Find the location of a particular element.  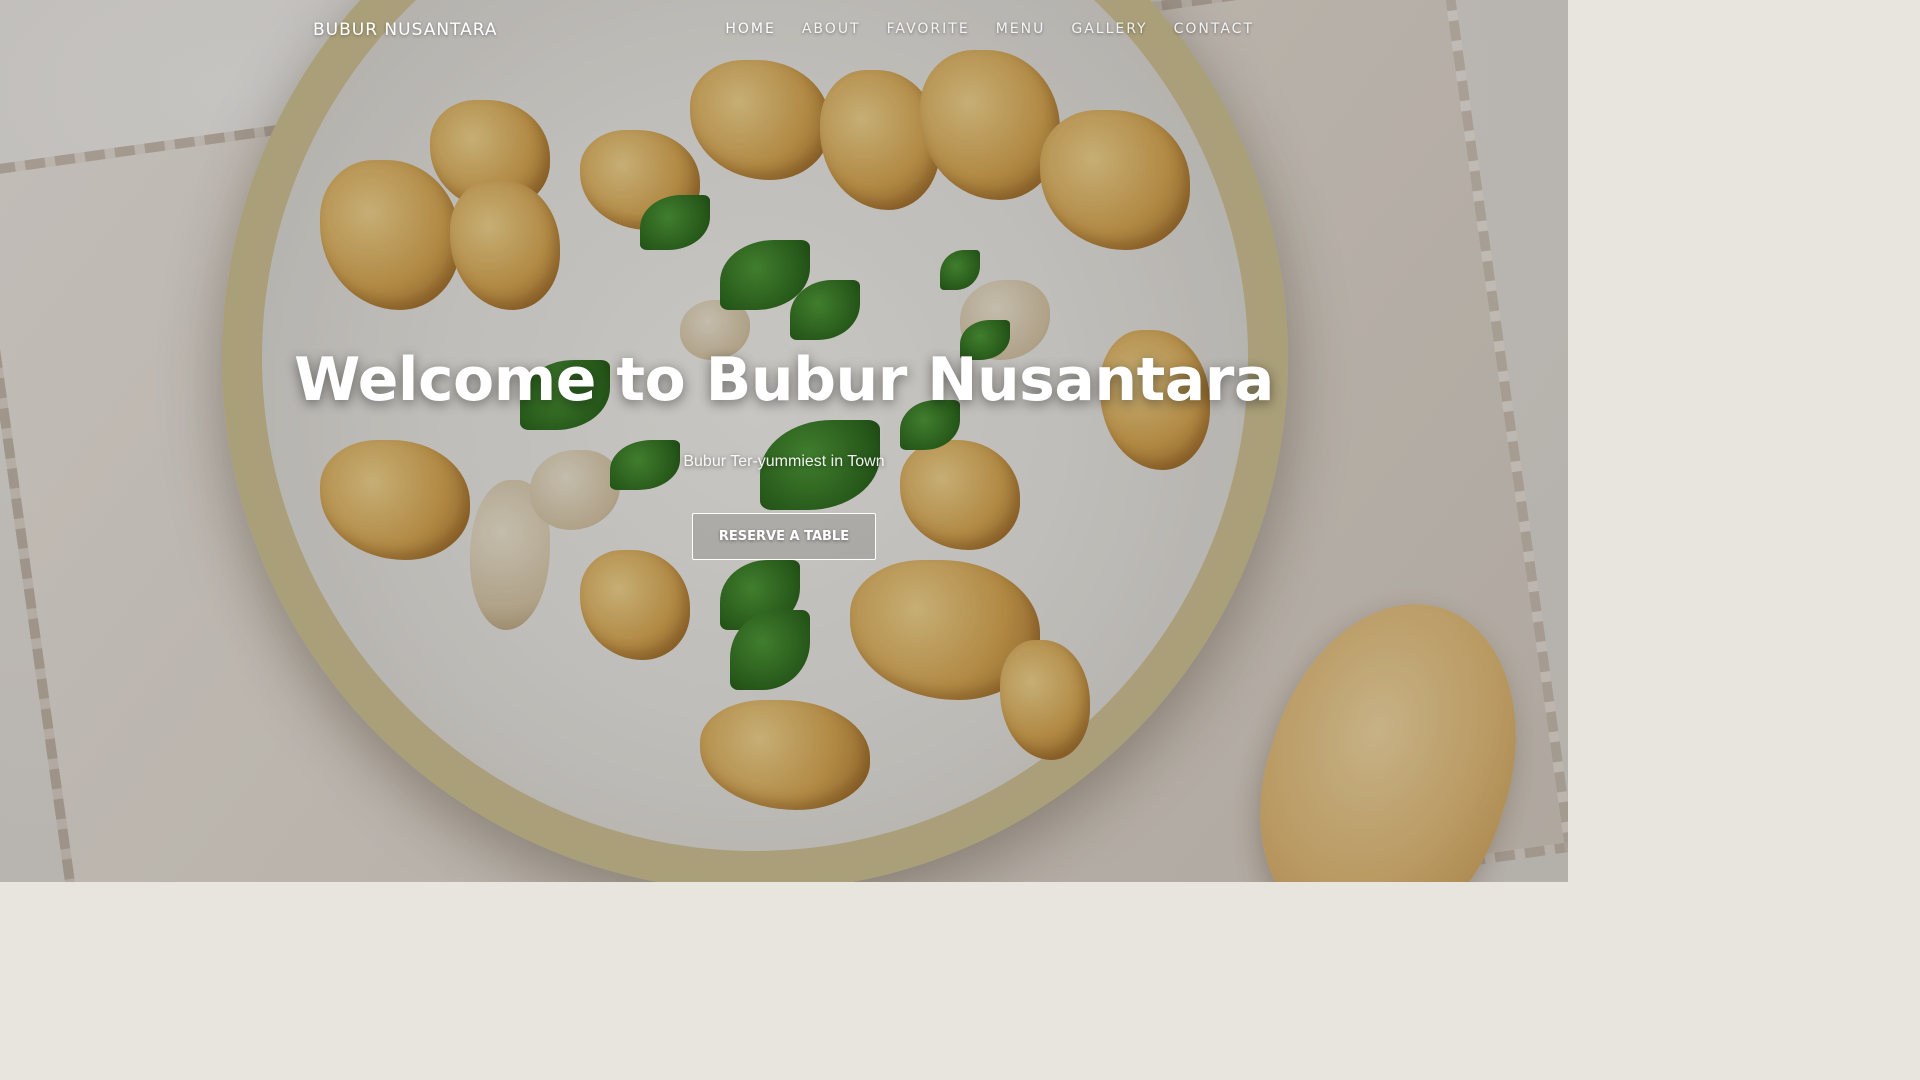

reserve-table-button: RESERVE A TABLE is located at coordinates (784, 536).